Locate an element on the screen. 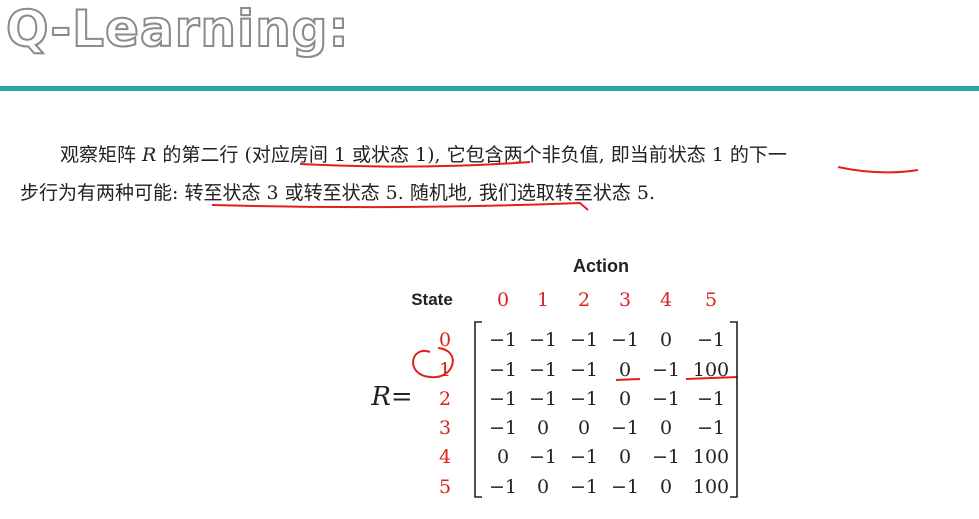 Image resolution: width=979 pixels, height=519 pixels. state-row-0: 0 is located at coordinates (445, 340).